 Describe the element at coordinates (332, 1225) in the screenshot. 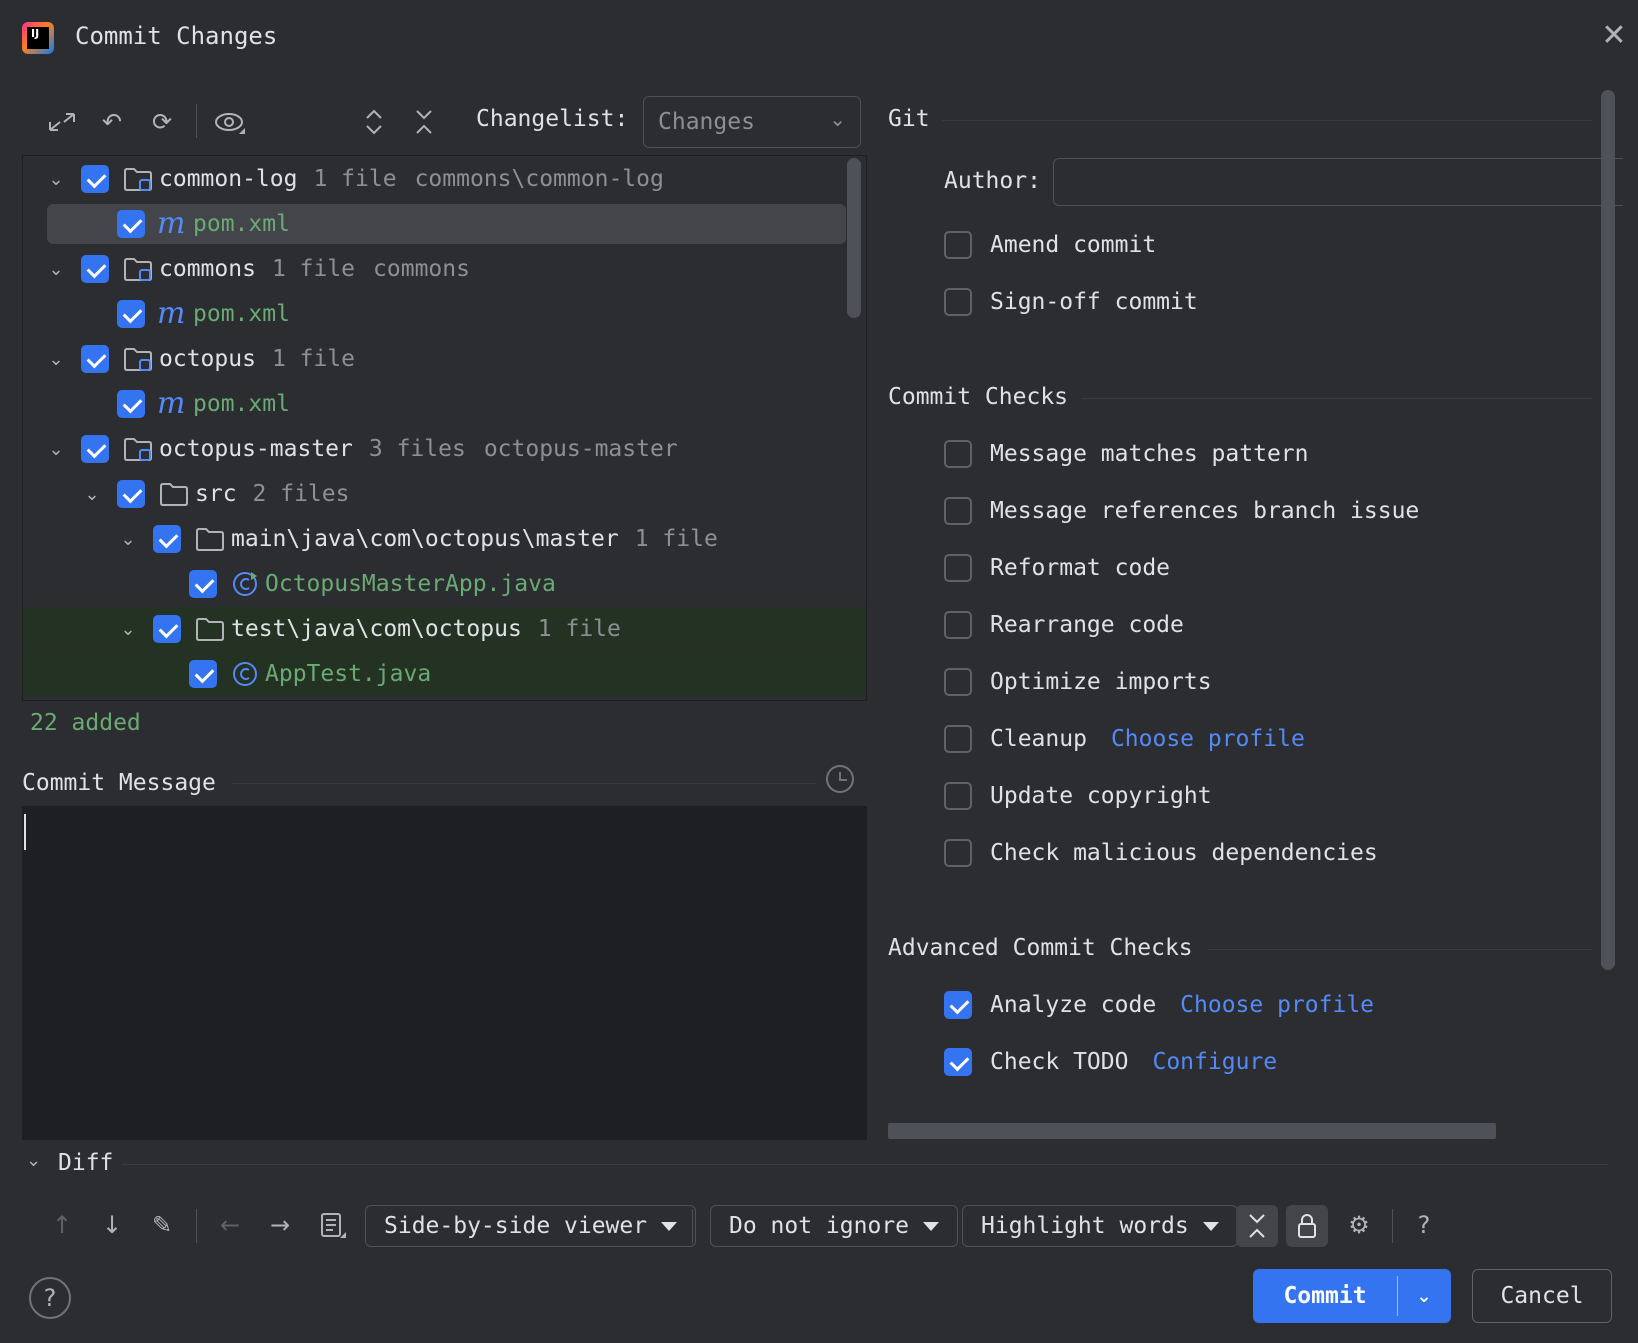

I see `document-list-icon` at that location.